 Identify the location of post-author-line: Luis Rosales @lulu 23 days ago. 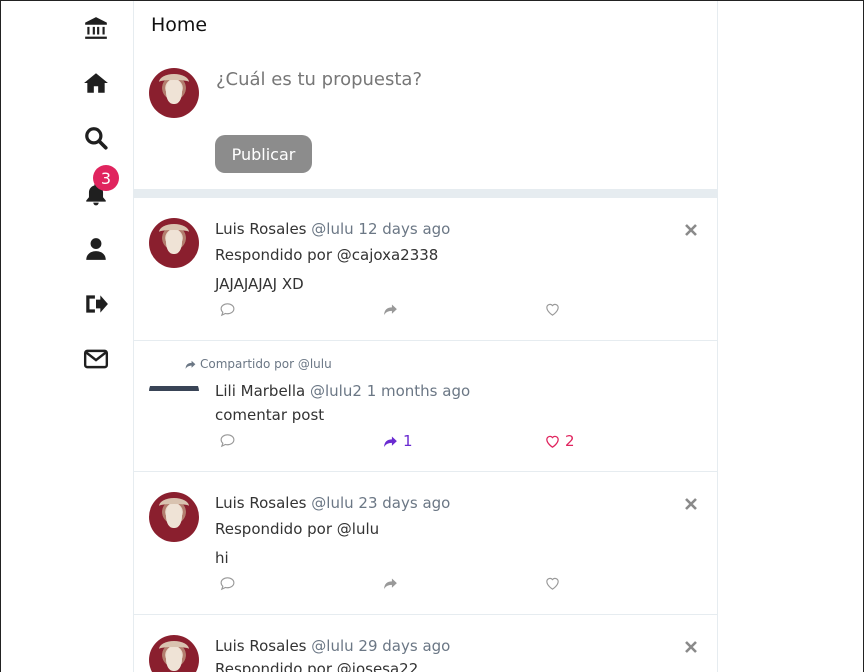
(332, 503).